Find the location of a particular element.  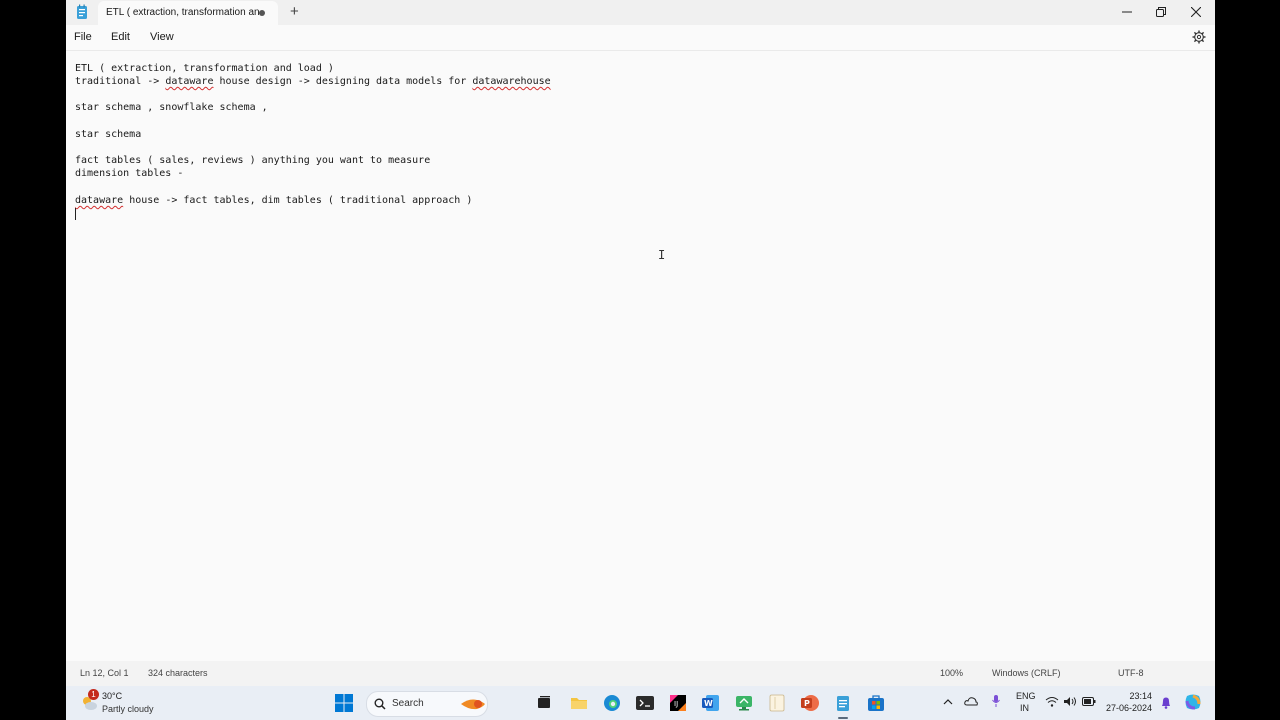

folder-icon is located at coordinates (579, 703).